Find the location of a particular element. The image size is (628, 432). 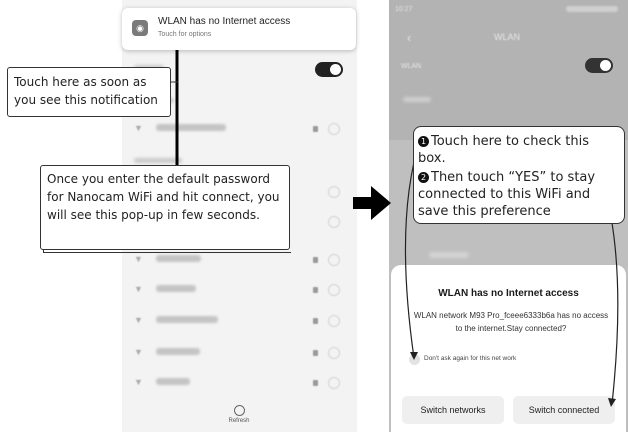

next-step-arrow-icon is located at coordinates (372, 203).